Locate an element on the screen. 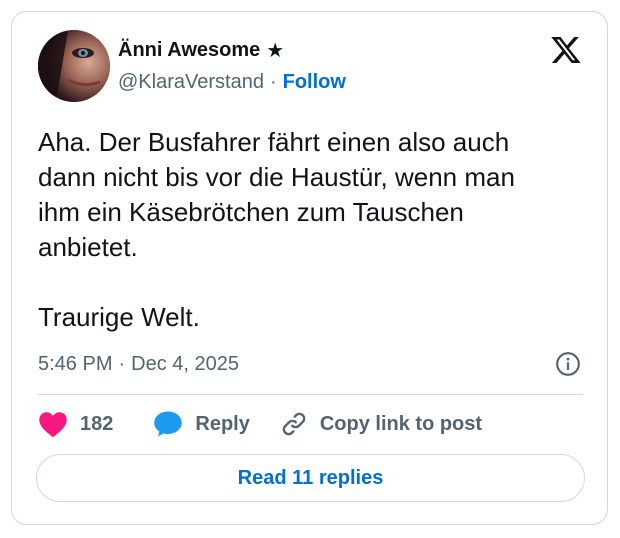  heart-icon is located at coordinates (53, 425).